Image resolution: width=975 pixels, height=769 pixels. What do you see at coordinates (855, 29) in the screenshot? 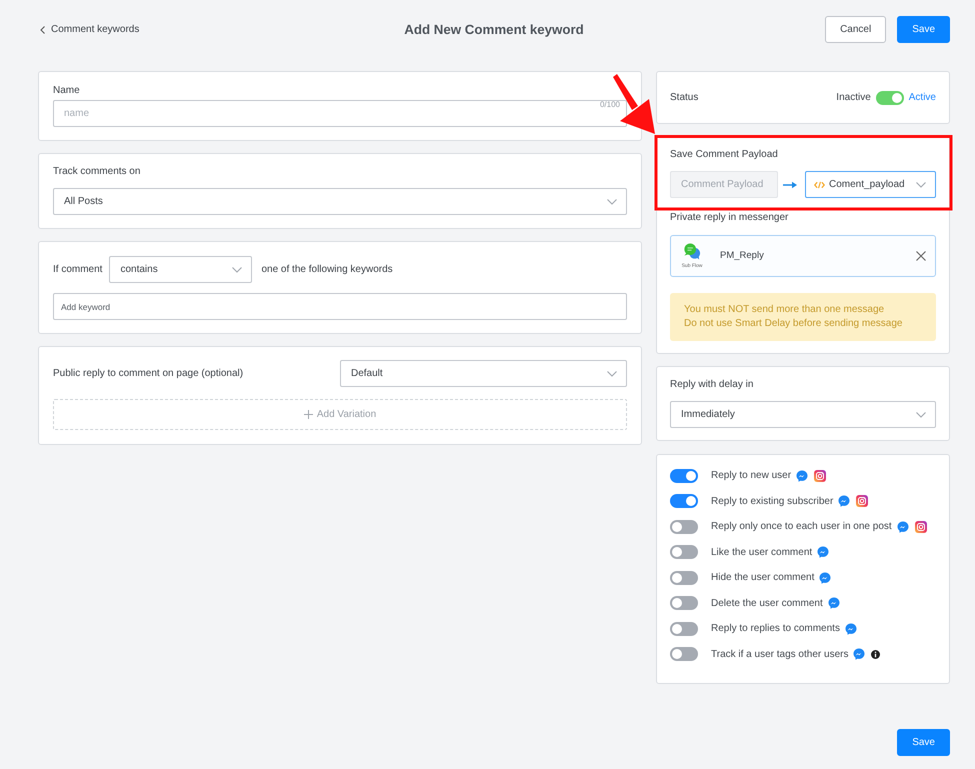
I see `cancel-button: Cancel` at bounding box center [855, 29].